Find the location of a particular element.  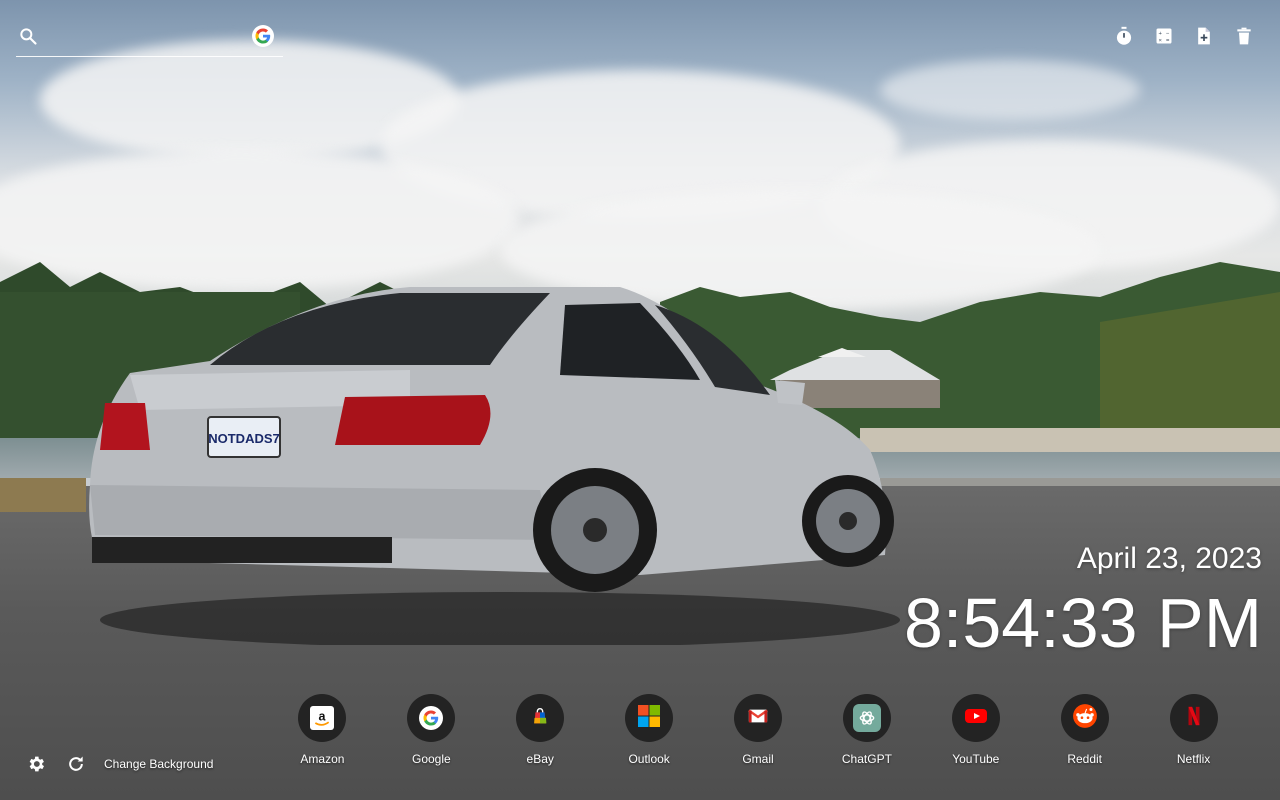

shortcut-youtube: YouTube is located at coordinates (975, 730).